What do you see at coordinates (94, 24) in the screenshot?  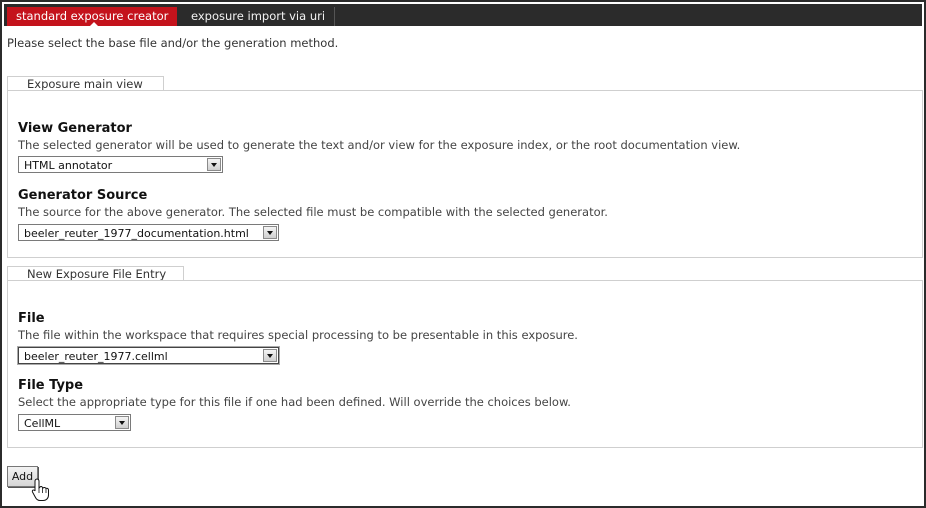 I see `active-tab-indicator` at bounding box center [94, 24].